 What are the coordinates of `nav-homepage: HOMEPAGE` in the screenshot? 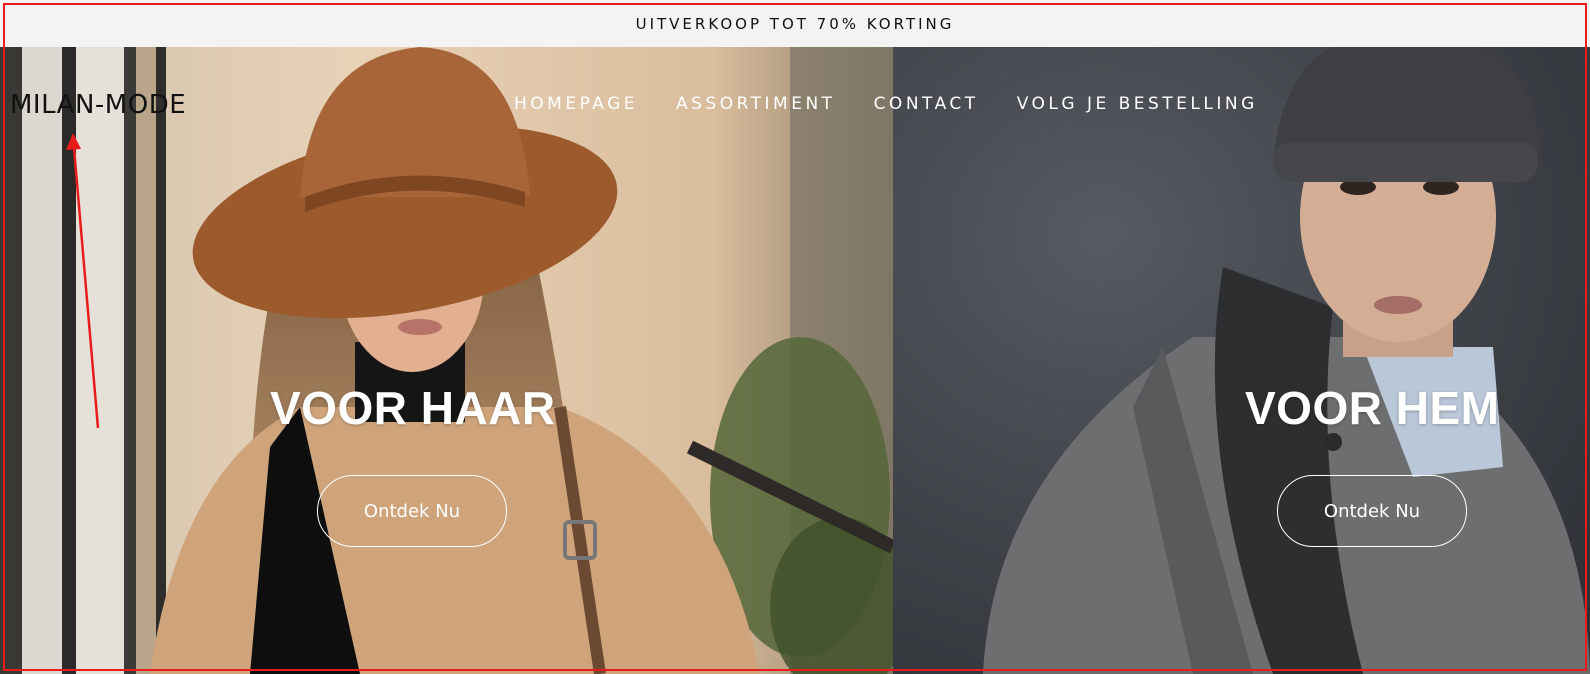 It's located at (576, 104).